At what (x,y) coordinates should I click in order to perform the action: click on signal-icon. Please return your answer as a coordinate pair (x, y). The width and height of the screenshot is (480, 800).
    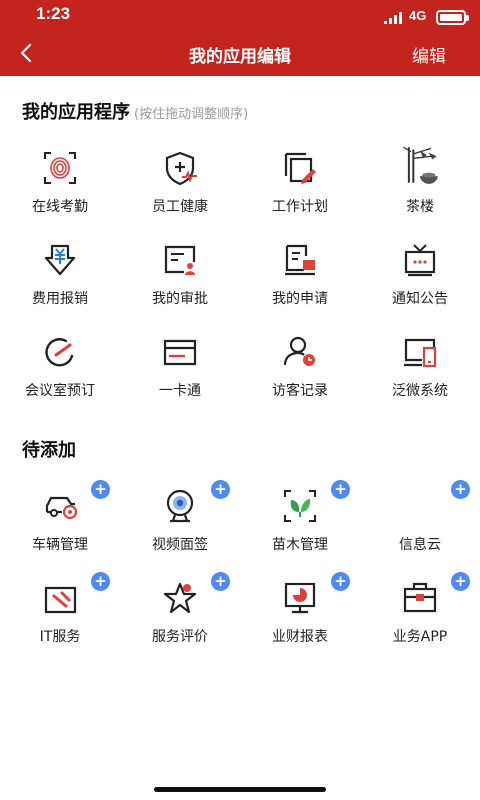
    Looking at the image, I should click on (393, 18).